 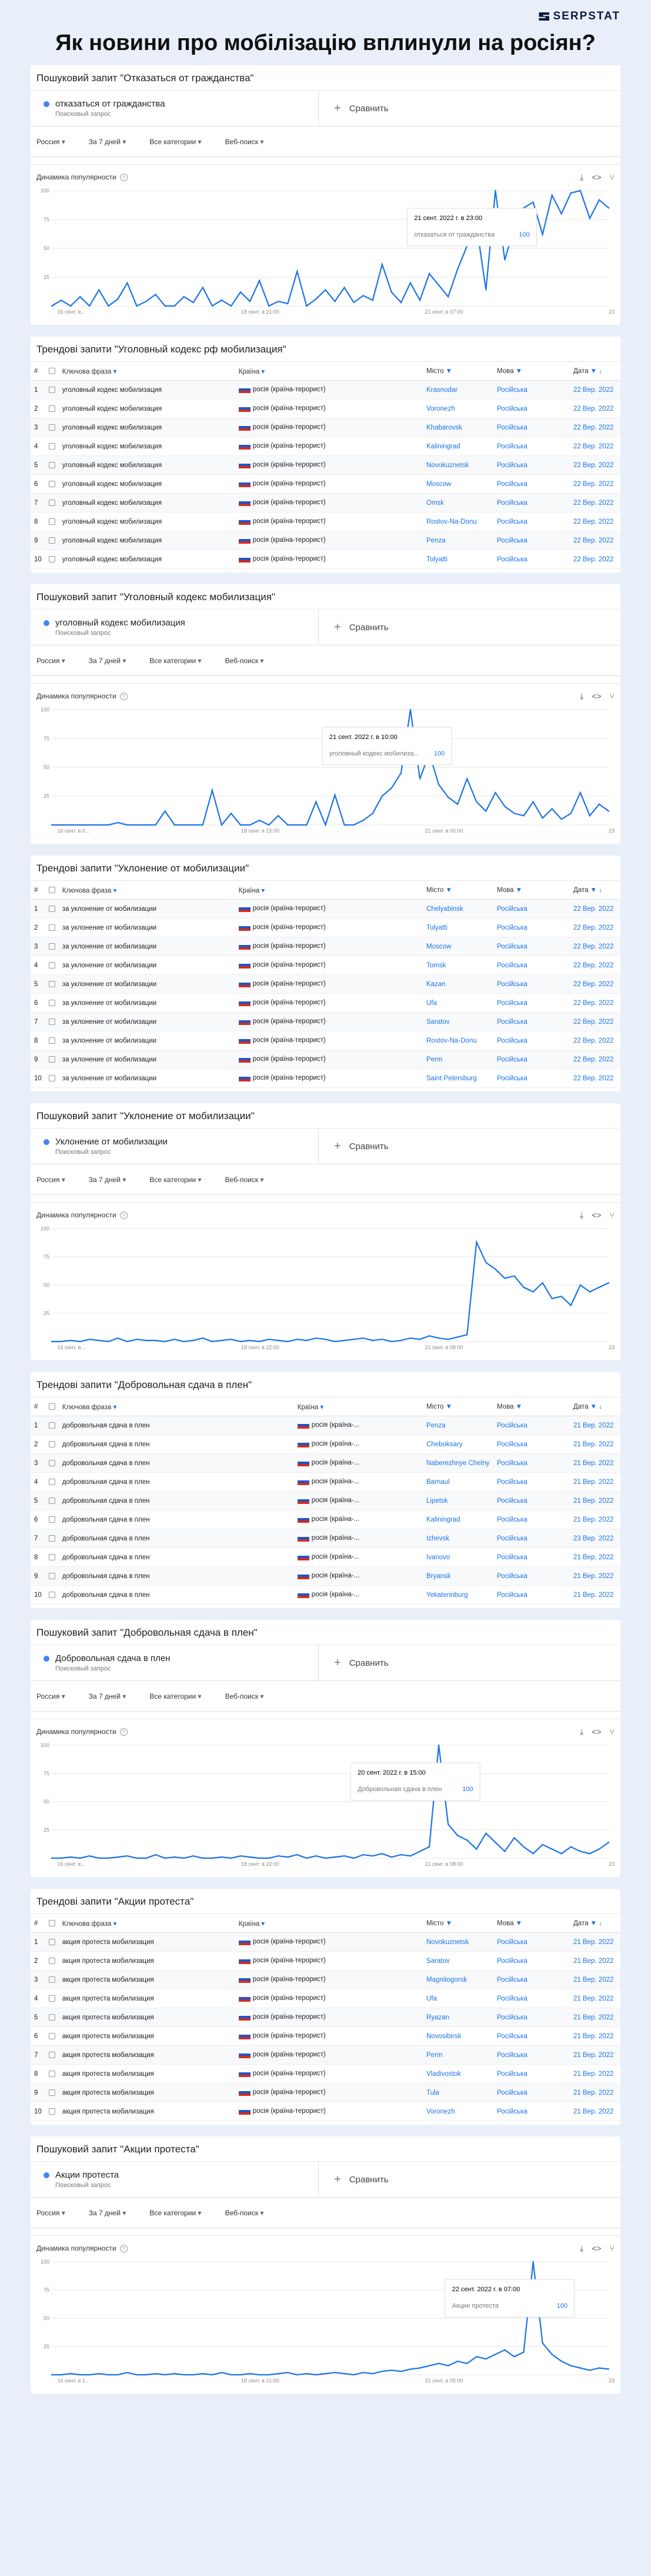 What do you see at coordinates (458, 984) in the screenshot?
I see `row-city: Kazan` at bounding box center [458, 984].